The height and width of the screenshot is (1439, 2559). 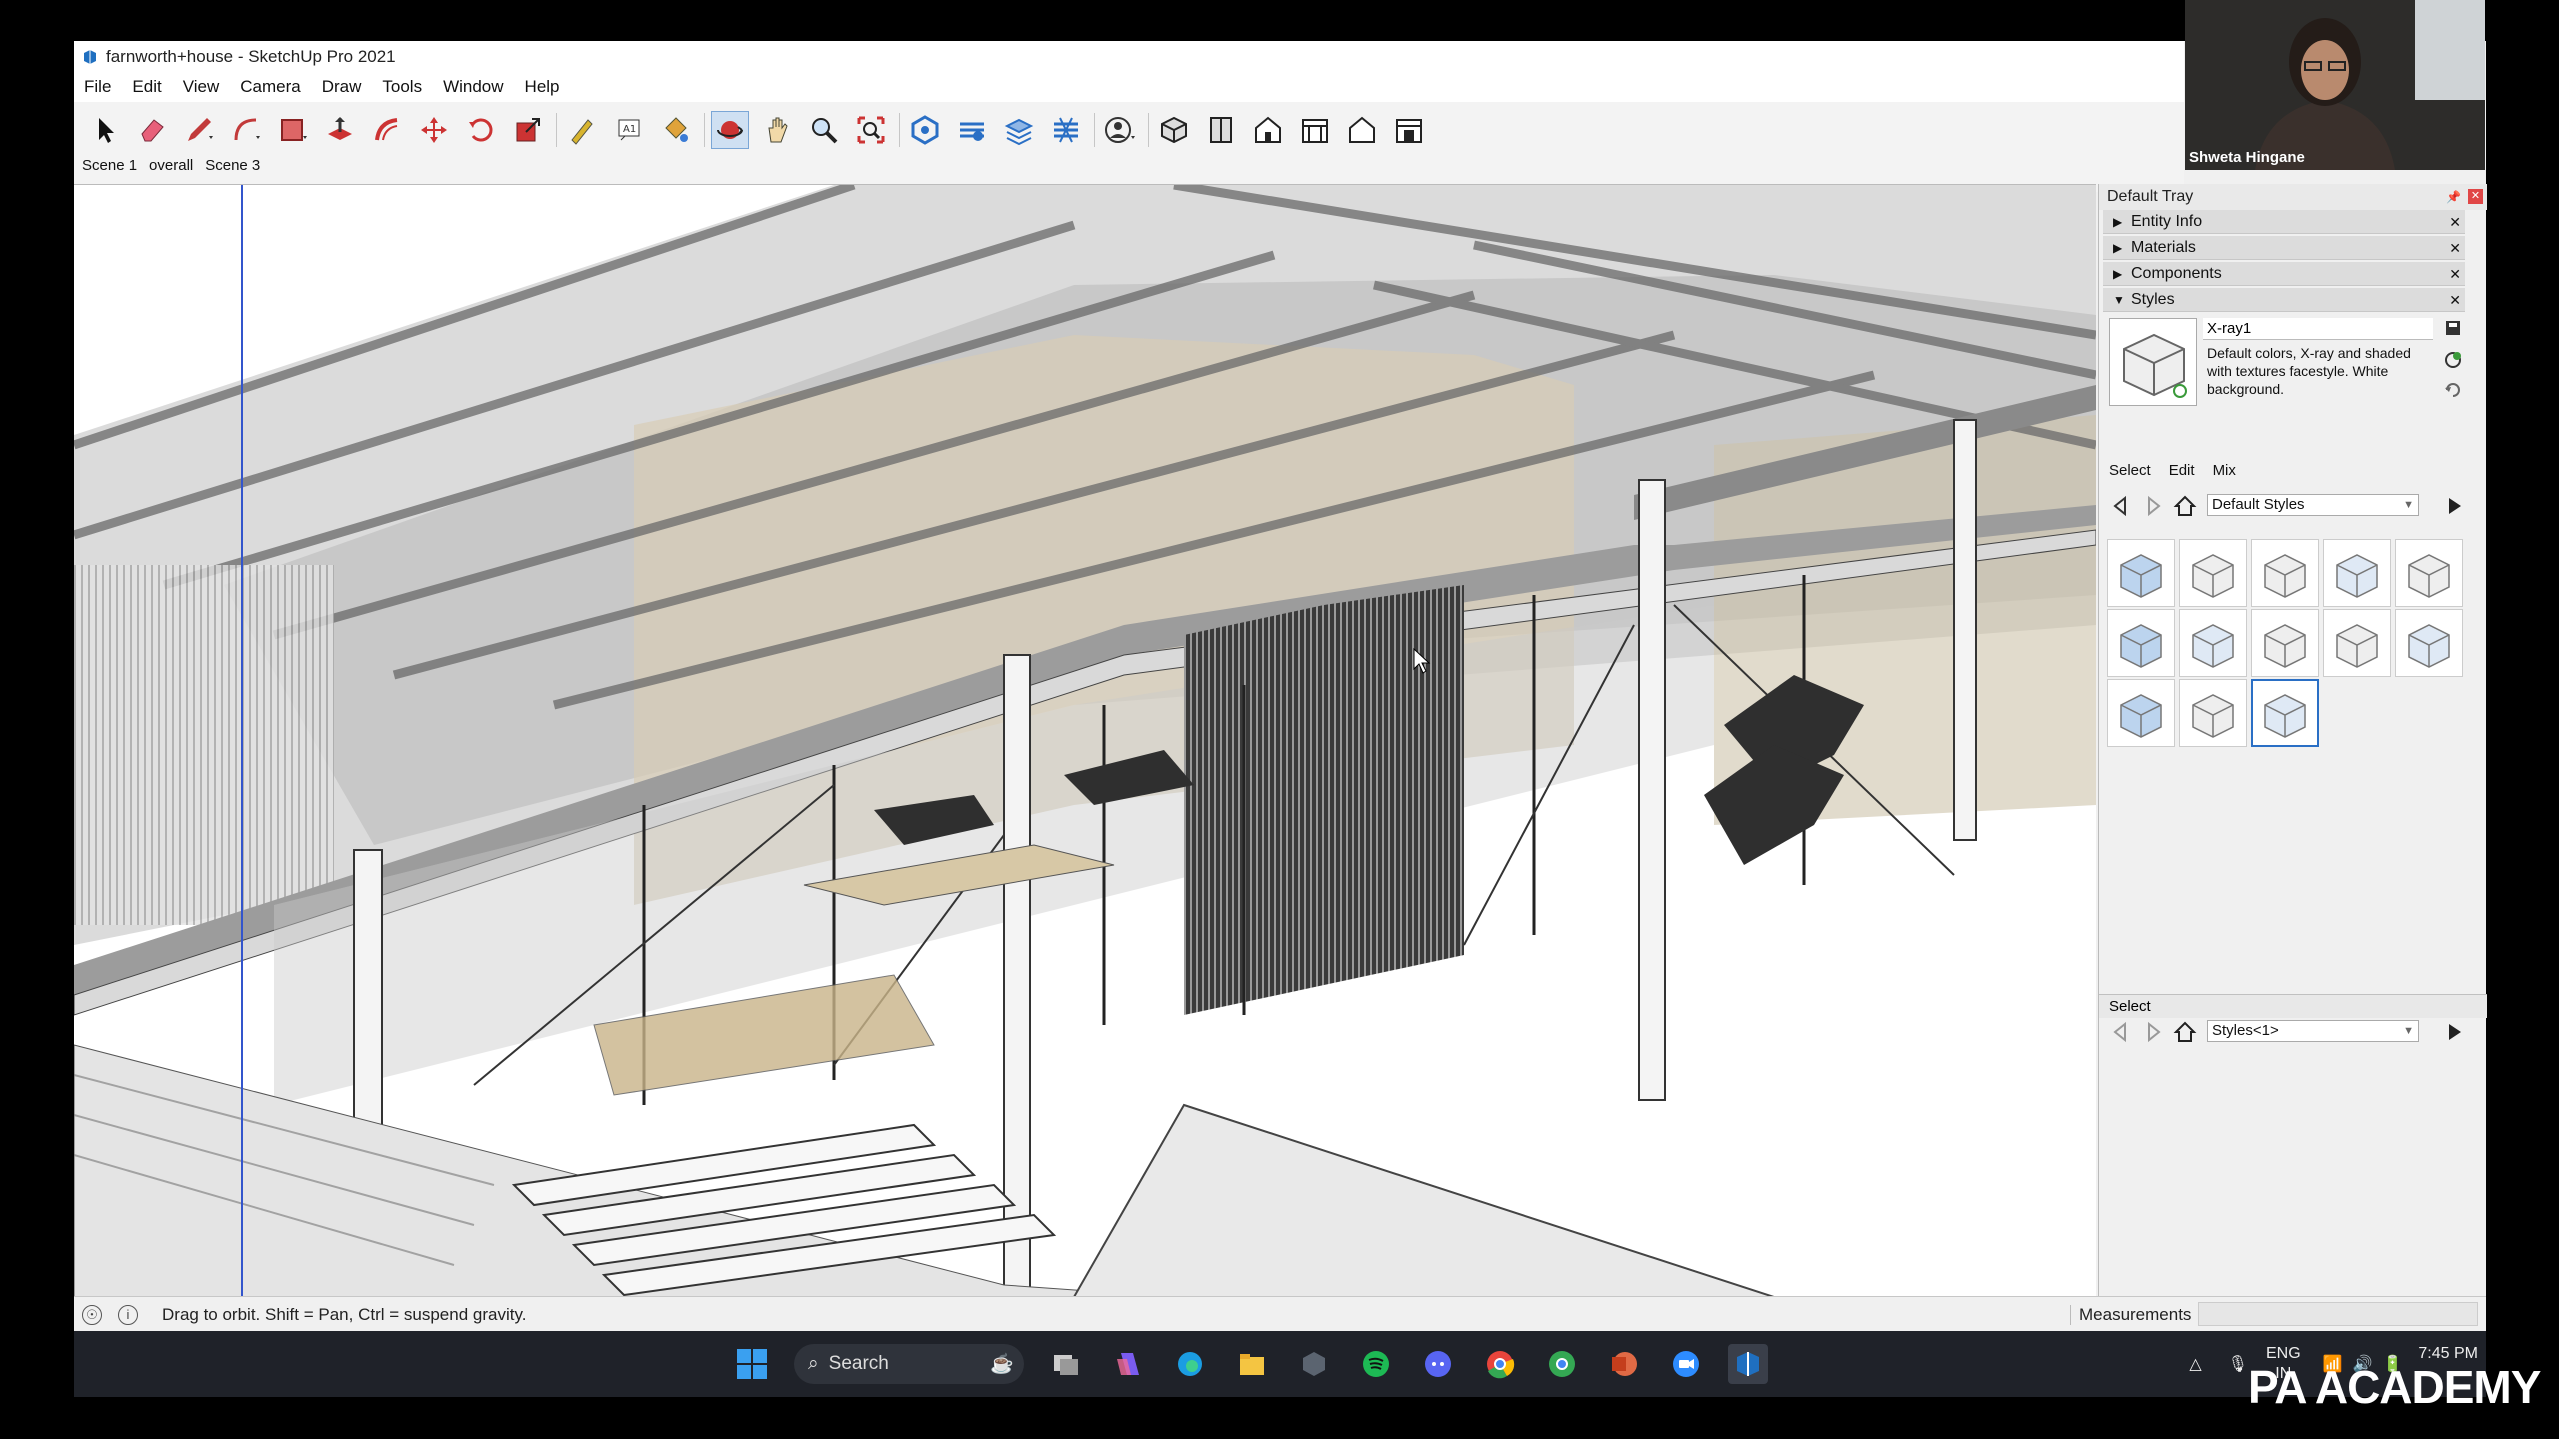 What do you see at coordinates (2313, 505) in the screenshot?
I see `style-collection-select: Default Styles ▼` at bounding box center [2313, 505].